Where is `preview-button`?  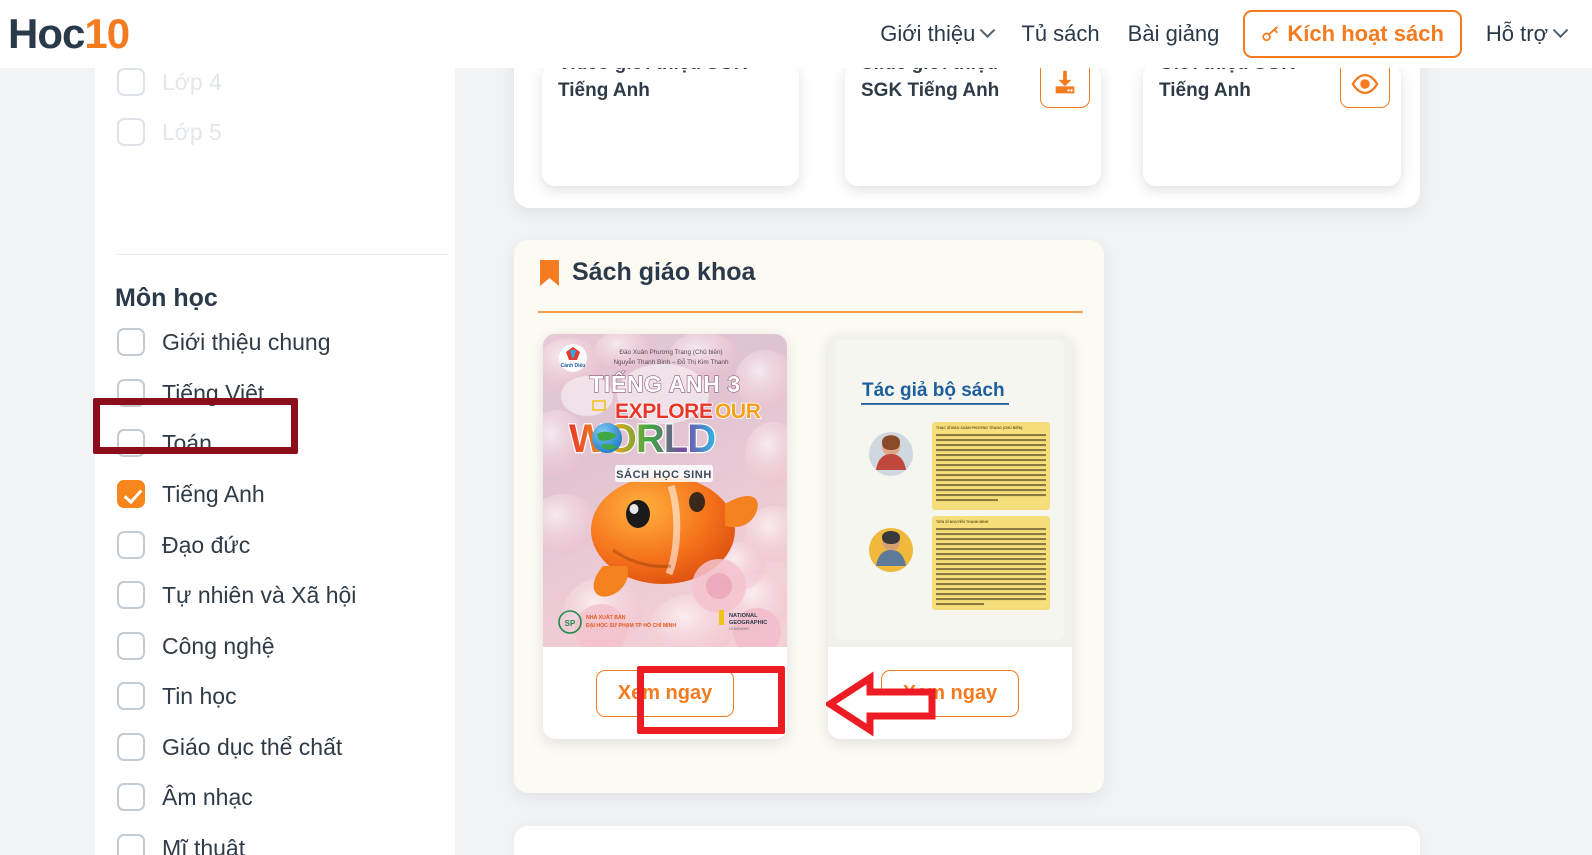 preview-button is located at coordinates (1365, 86).